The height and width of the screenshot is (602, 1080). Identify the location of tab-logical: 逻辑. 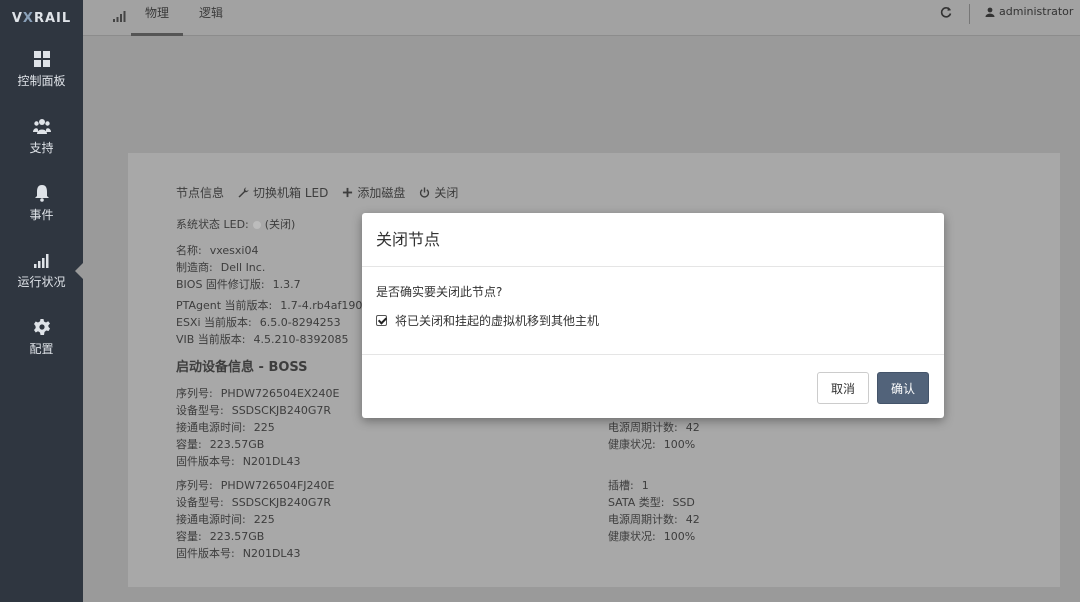
(211, 18).